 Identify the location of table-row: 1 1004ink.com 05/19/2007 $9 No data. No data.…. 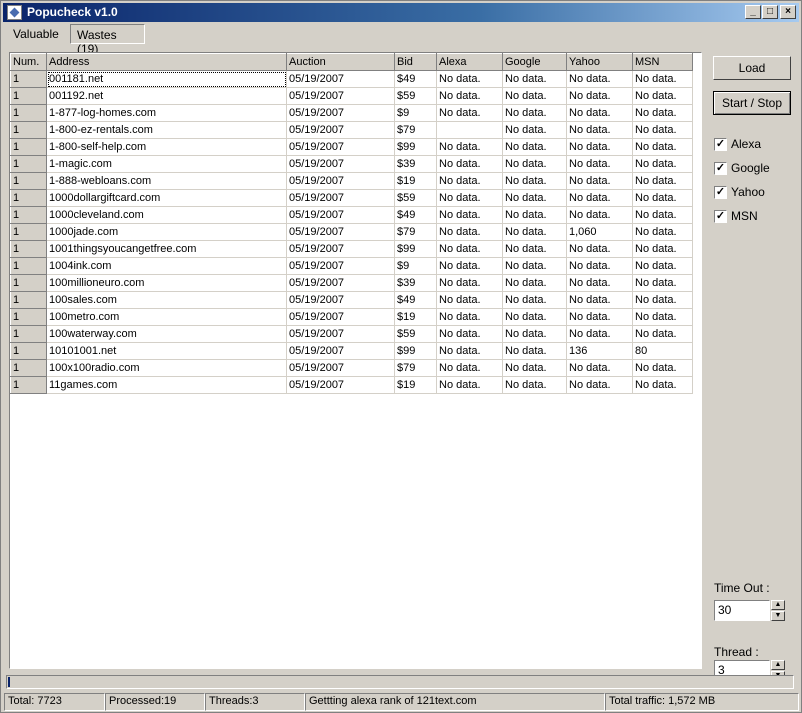
(351, 266).